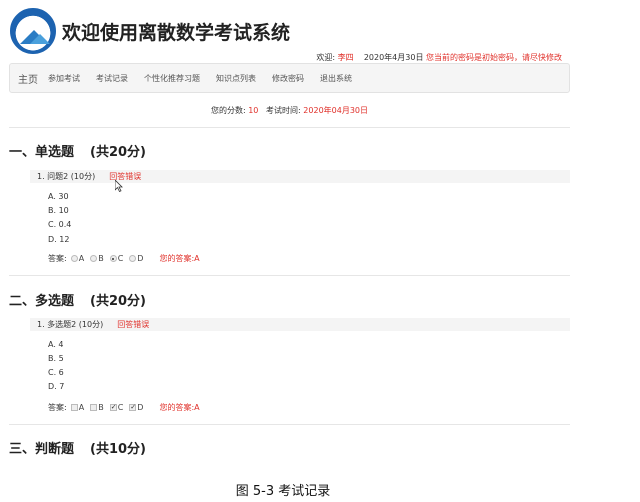 This screenshot has height=502, width=640. Describe the element at coordinates (77, 258) in the screenshot. I see `radio-choice-a: A` at that location.